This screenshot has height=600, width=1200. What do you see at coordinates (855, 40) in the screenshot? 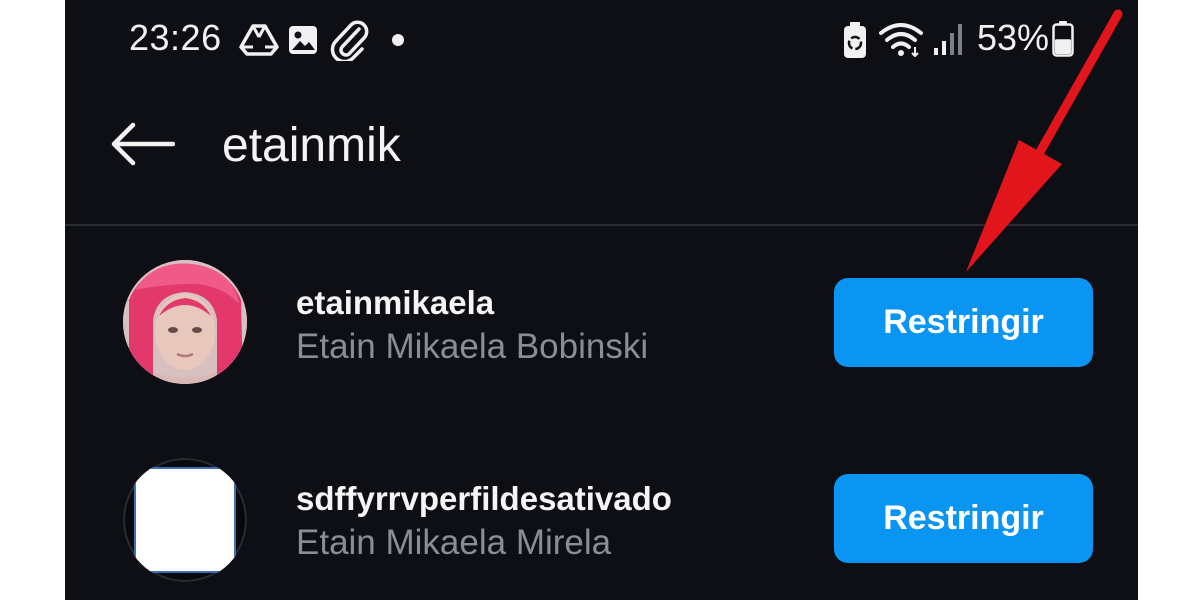
I see `battery-saver-icon` at bounding box center [855, 40].